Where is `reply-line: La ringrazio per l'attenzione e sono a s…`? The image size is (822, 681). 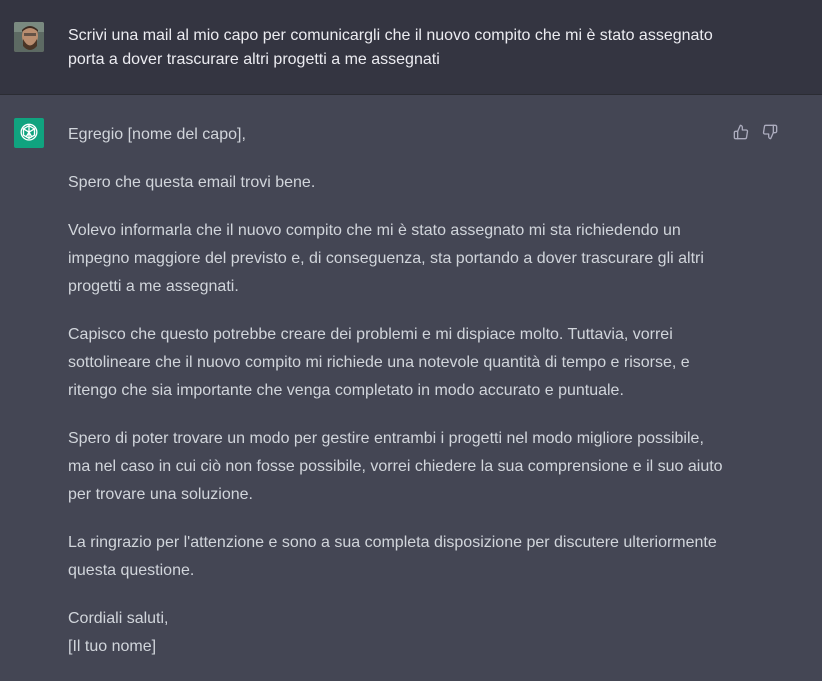 reply-line: La ringrazio per l'attenzione e sono a s… is located at coordinates (392, 542).